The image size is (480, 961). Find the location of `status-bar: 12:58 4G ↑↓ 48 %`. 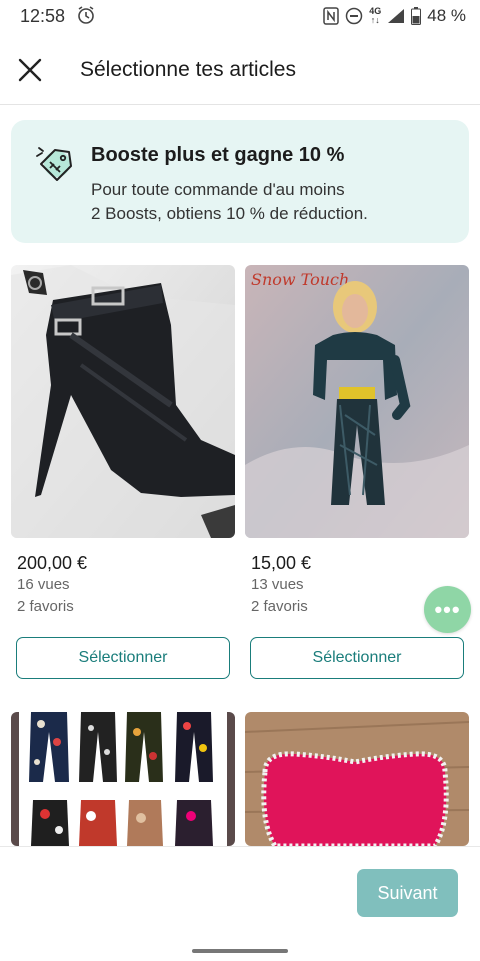

status-bar: 12:58 4G ↑↓ 48 % is located at coordinates (240, 17).